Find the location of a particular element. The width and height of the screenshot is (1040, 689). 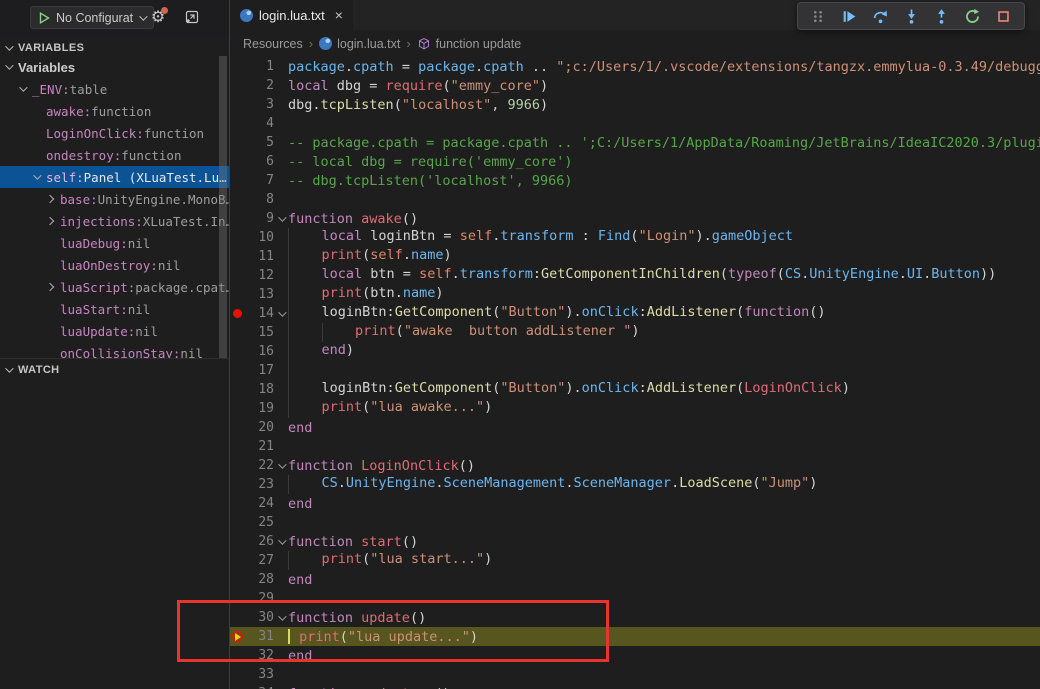

sidebar-resize-handle is located at coordinates (229, 344).